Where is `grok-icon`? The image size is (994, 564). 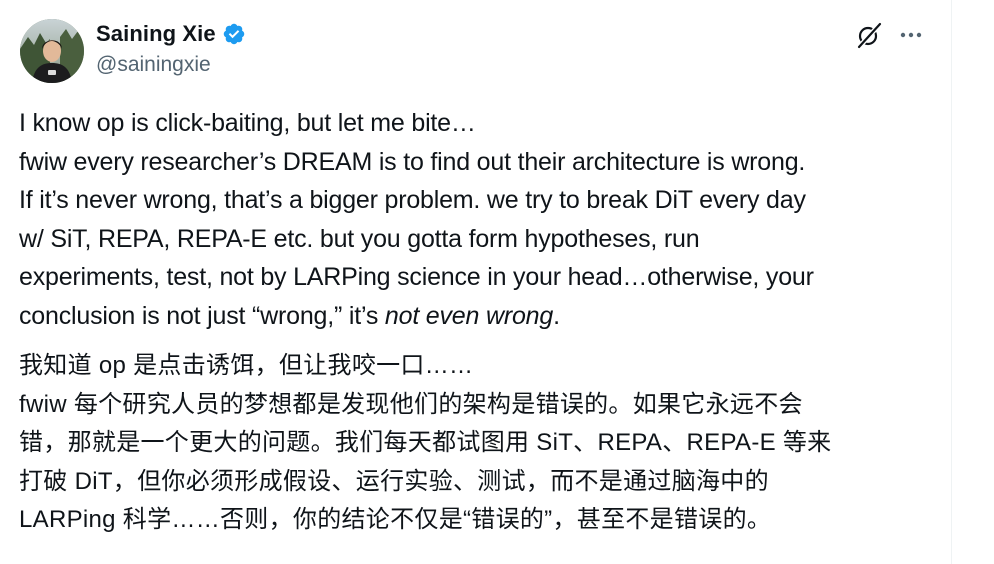 grok-icon is located at coordinates (869, 35).